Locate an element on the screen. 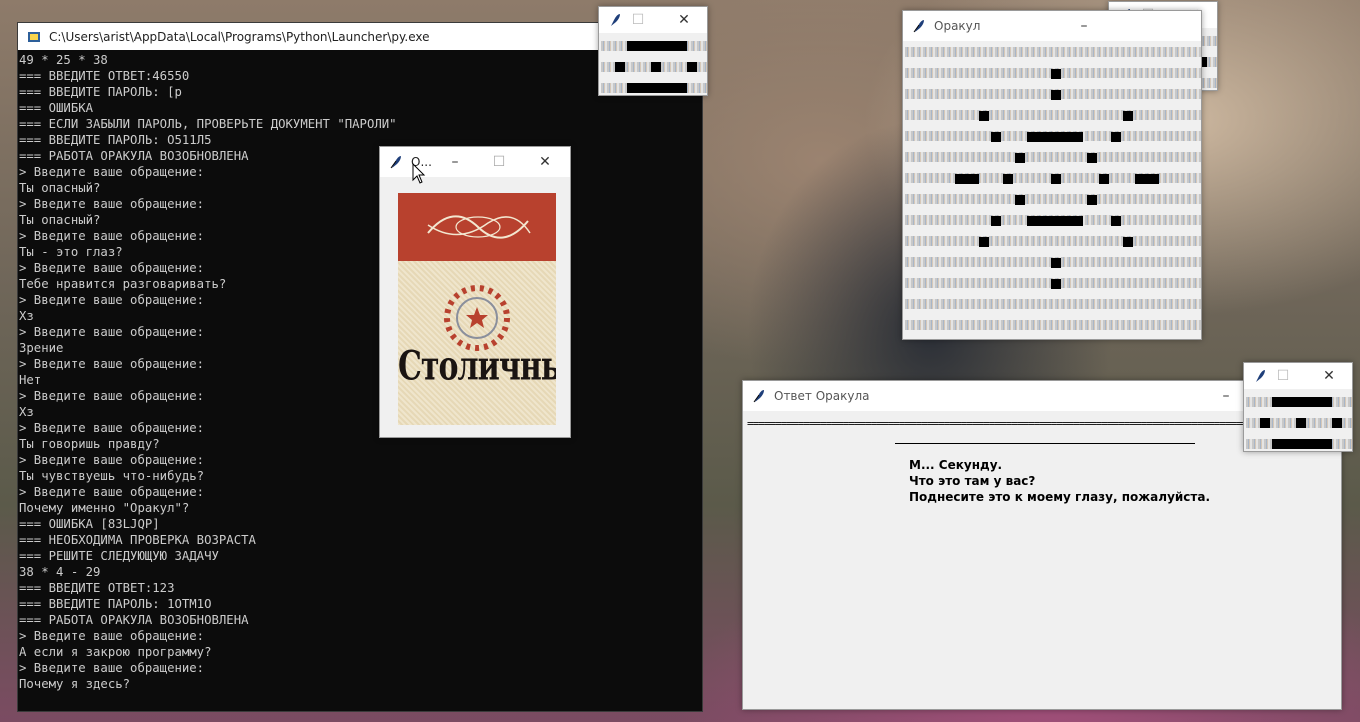  mini-eye-window-3: ☐ ✕ is located at coordinates (1298, 407).